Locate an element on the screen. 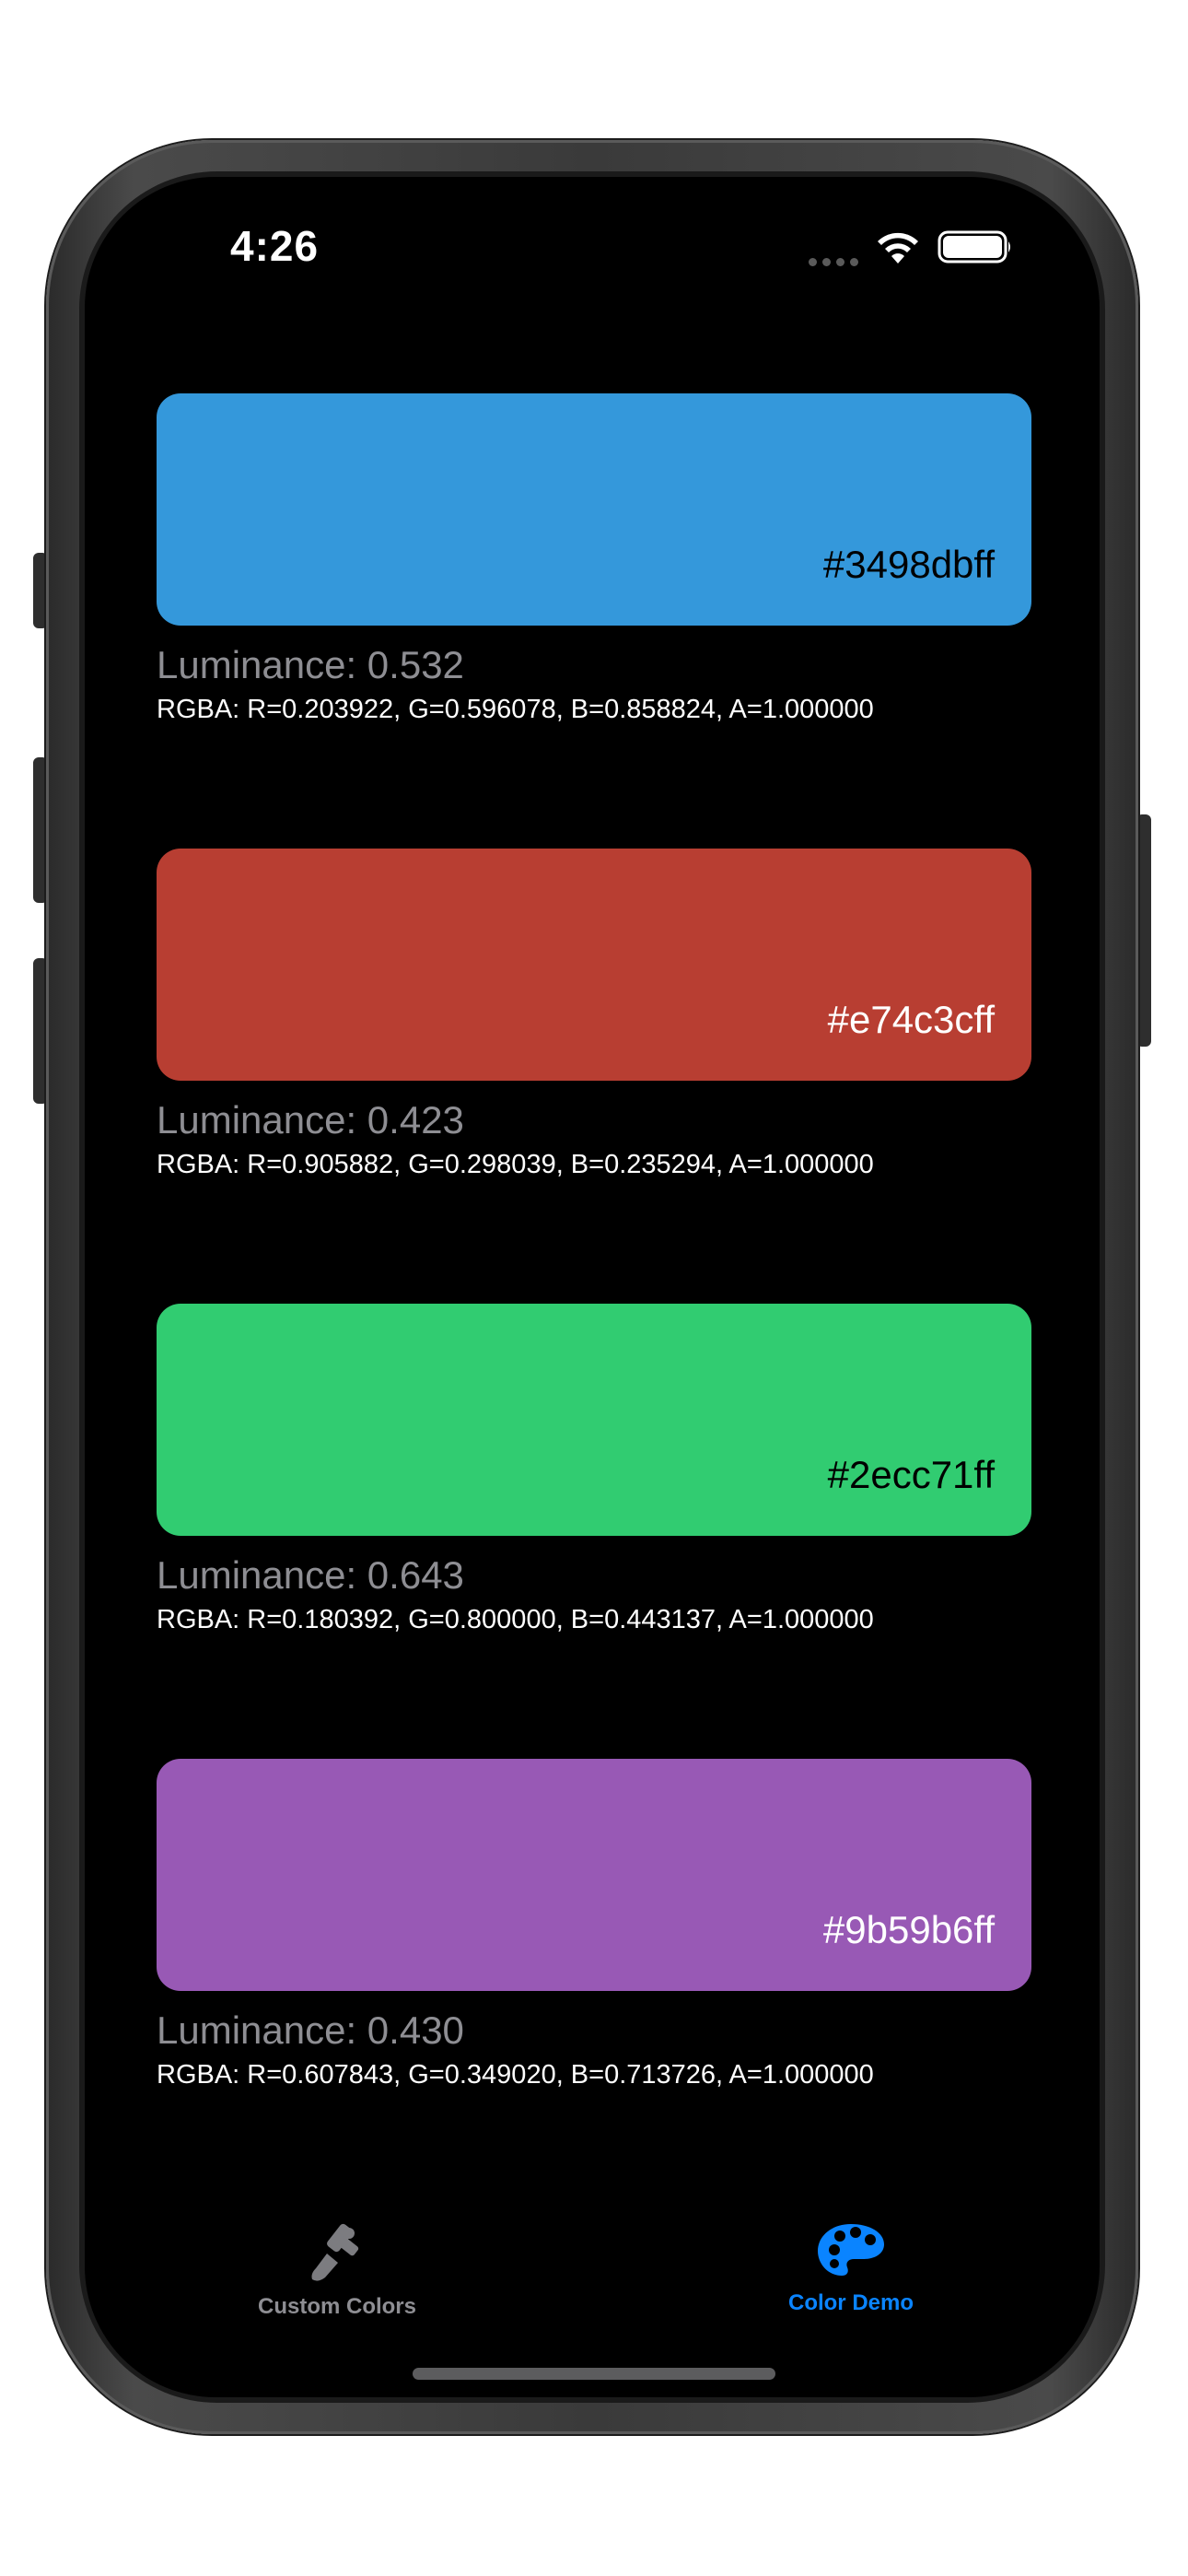 This screenshot has width=1188, height=2576. paintbrush-icon is located at coordinates (335, 2252).